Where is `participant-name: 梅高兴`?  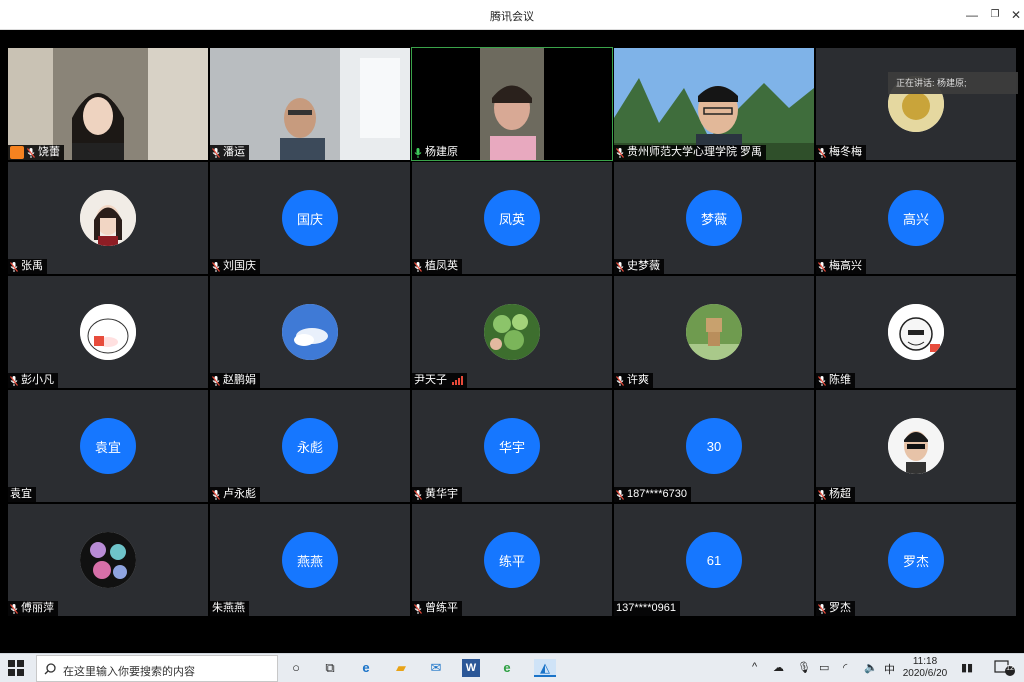 participant-name: 梅高兴 is located at coordinates (845, 266).